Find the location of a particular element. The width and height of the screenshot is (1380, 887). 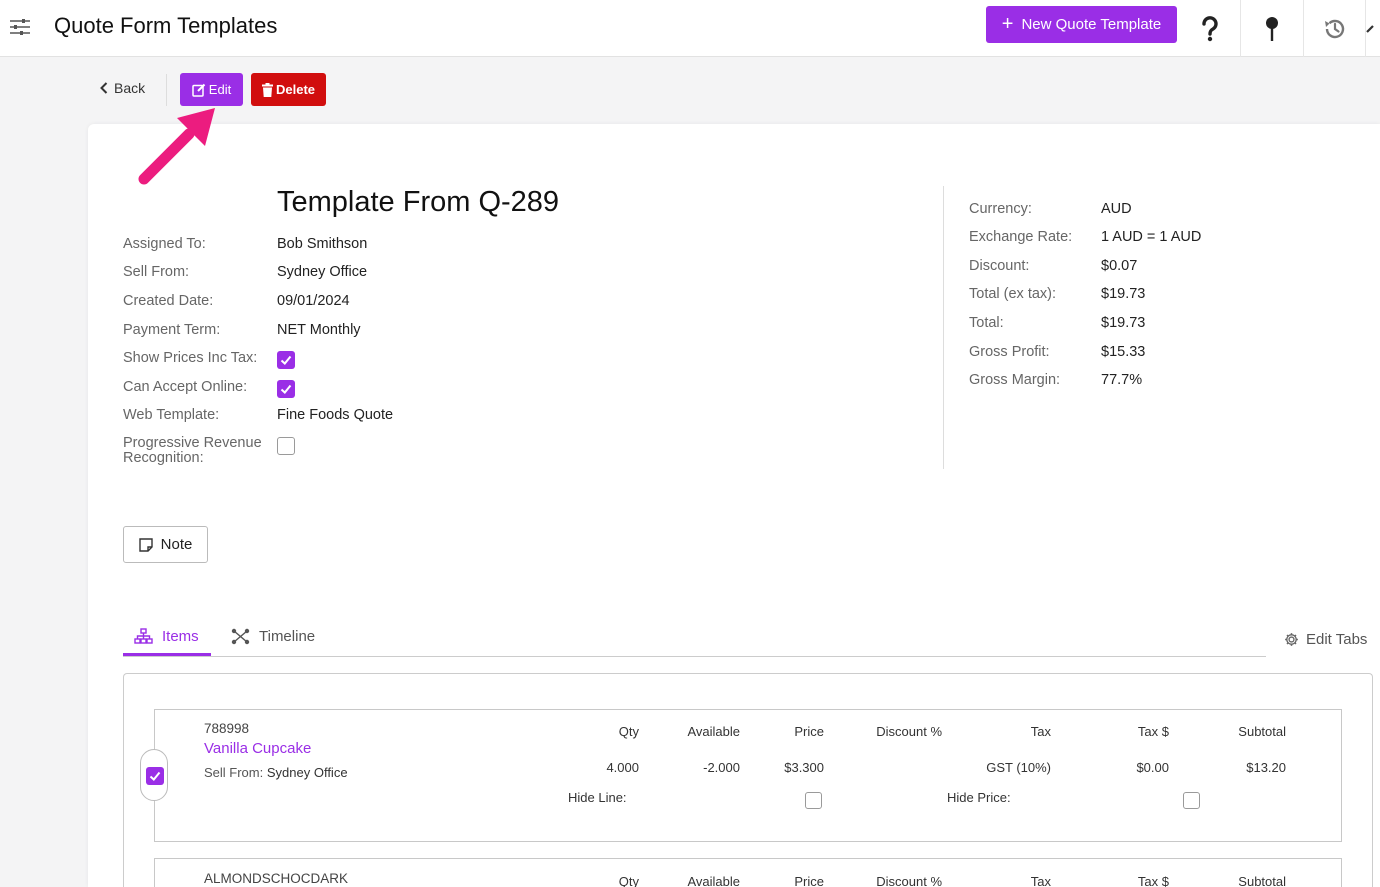

show-prices-inc-tax-label: Show Prices Inc Tax: is located at coordinates (190, 358).